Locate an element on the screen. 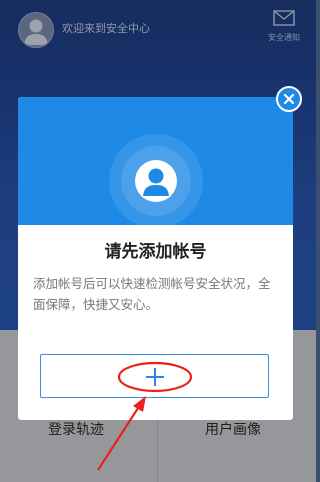 The image size is (320, 482). dialog-title: 请先添加帐号 is located at coordinates (155, 252).